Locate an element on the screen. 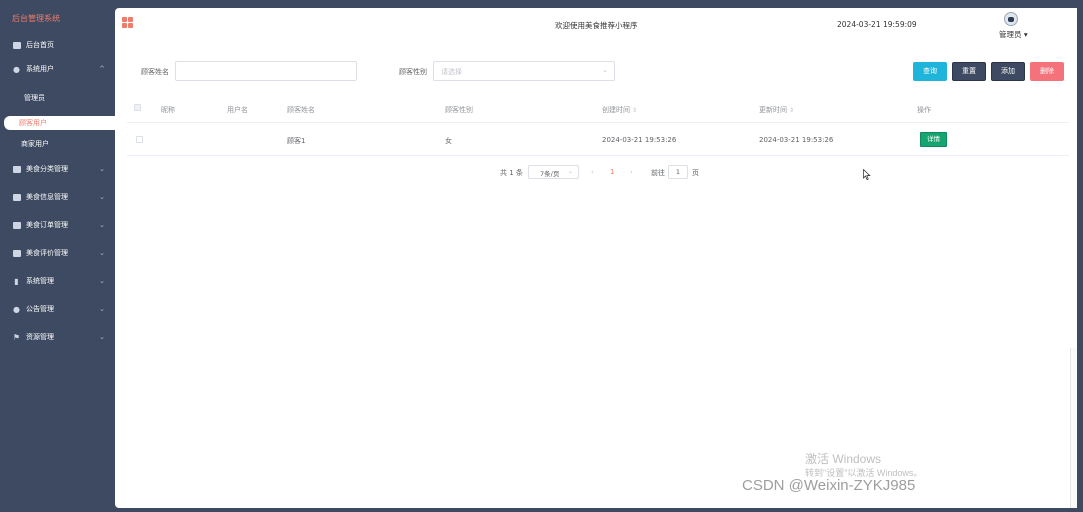 This screenshot has width=1083, height=512. sidebar-item-label: 美食分类管理 is located at coordinates (47, 169).